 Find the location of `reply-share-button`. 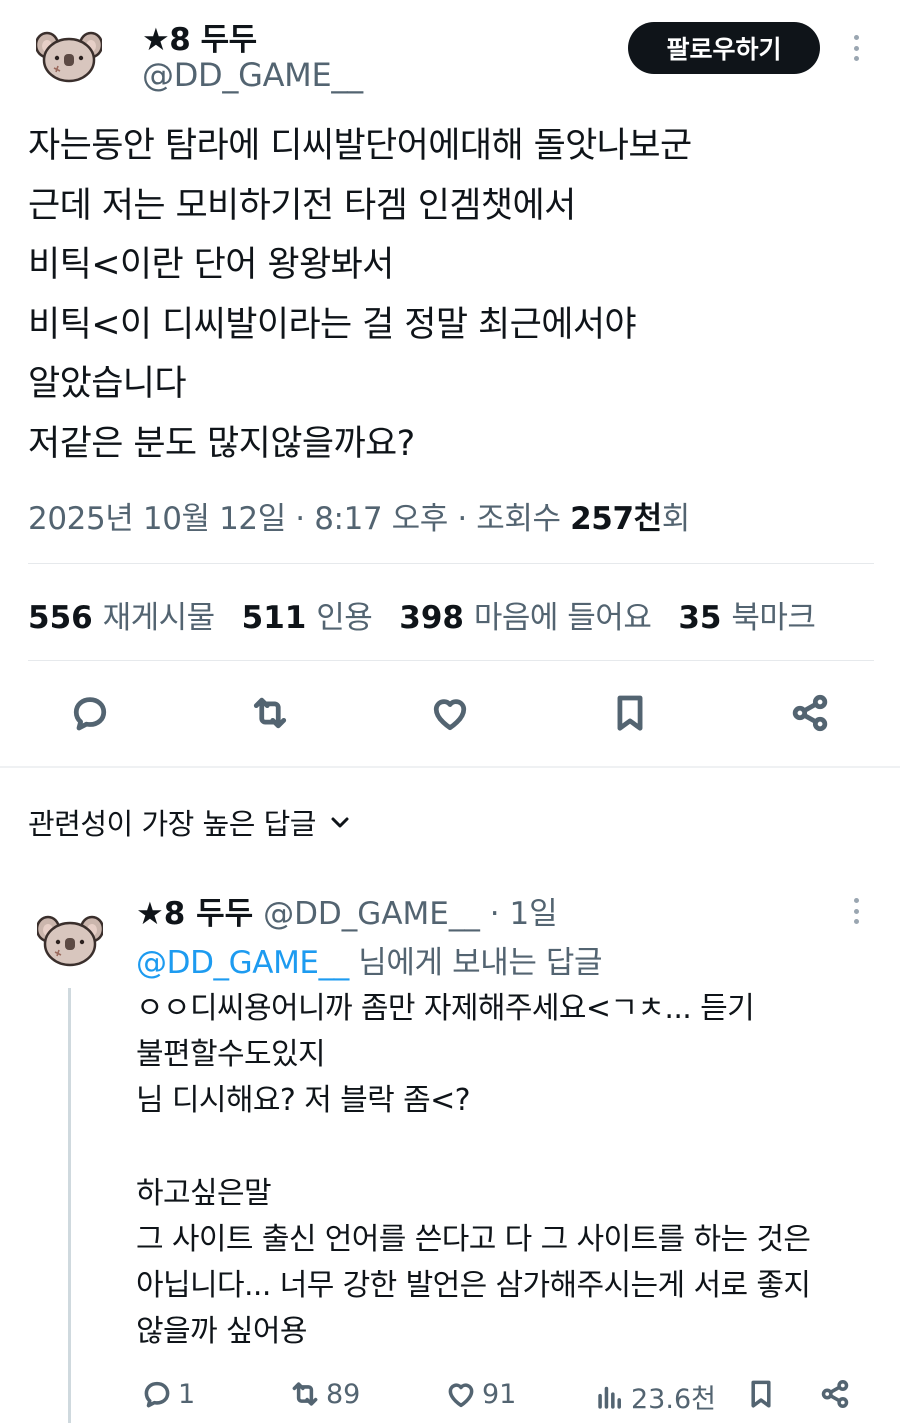

reply-share-button is located at coordinates (835, 1394).